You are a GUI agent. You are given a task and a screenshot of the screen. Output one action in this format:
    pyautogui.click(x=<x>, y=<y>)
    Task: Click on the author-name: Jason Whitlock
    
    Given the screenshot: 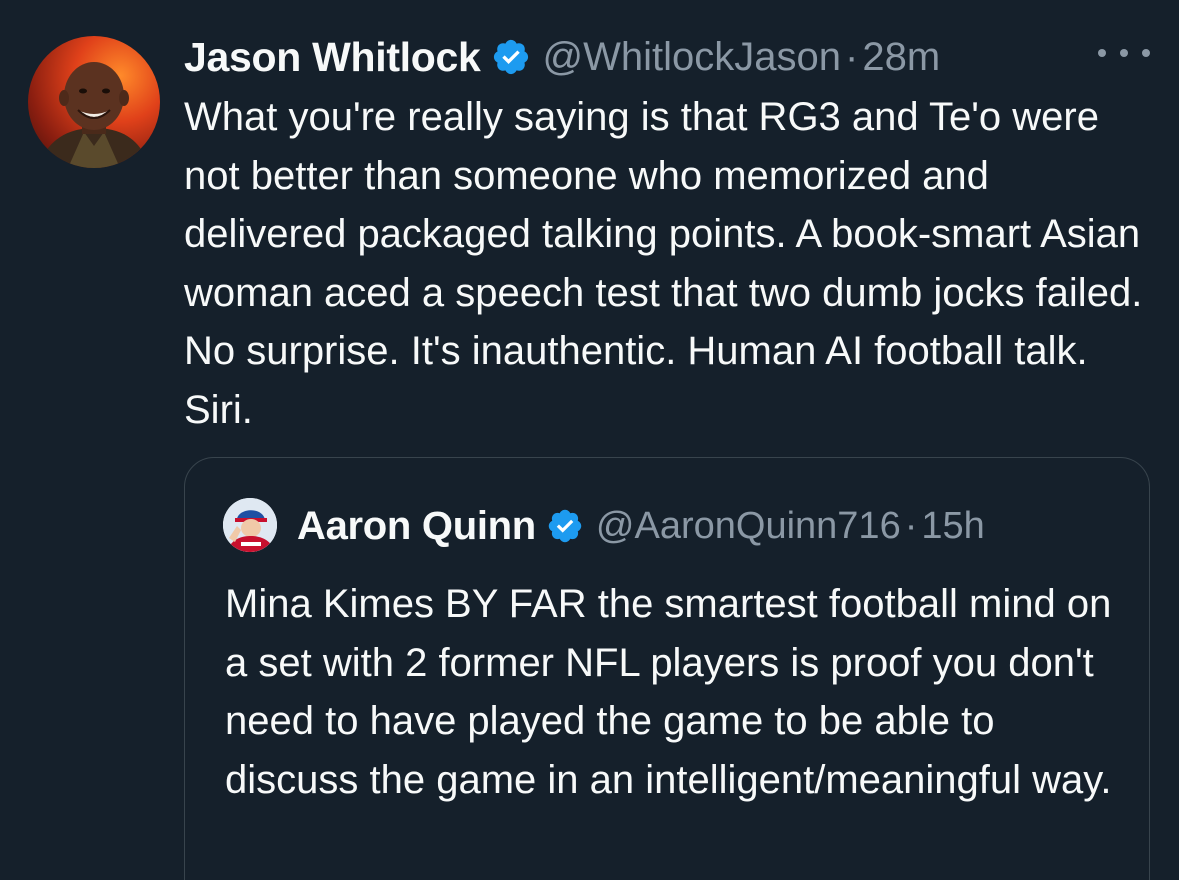 What is the action you would take?
    pyautogui.click(x=332, y=57)
    